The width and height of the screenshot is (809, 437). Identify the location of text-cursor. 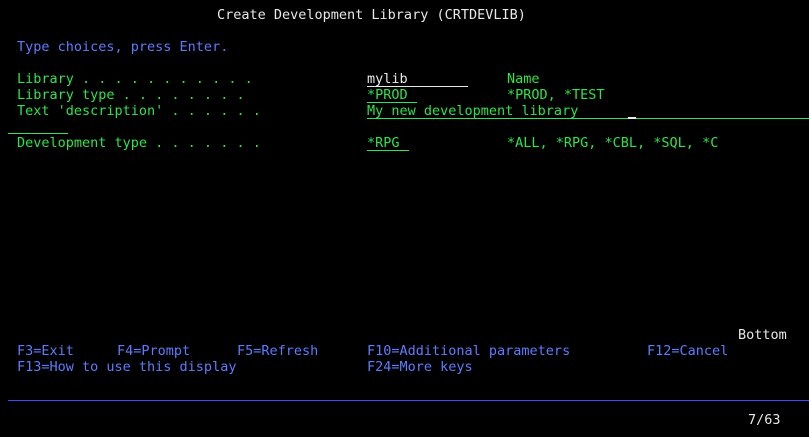
(632, 118).